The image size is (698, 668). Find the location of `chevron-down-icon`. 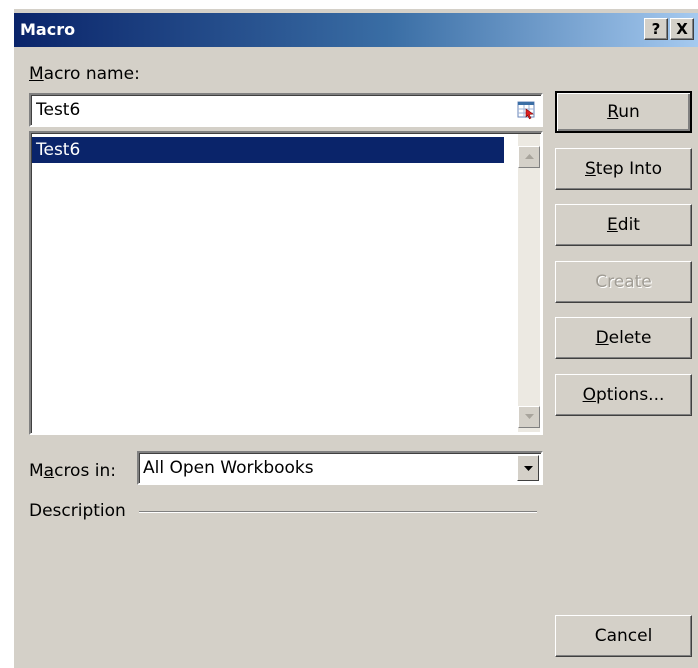

chevron-down-icon is located at coordinates (528, 468).